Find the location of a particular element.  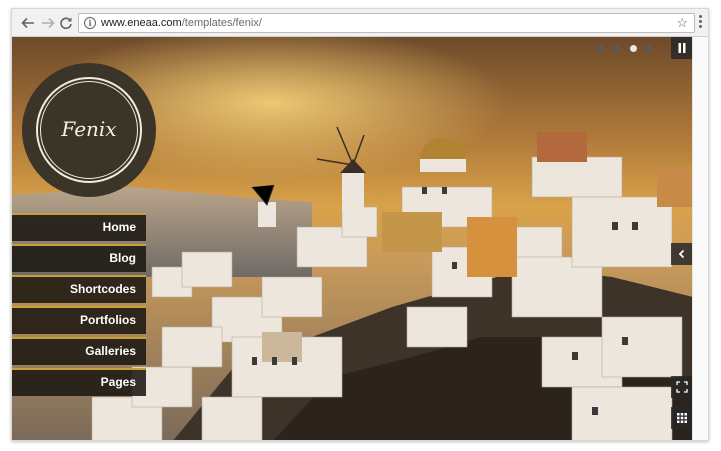

slider-pagination is located at coordinates (630, 50).